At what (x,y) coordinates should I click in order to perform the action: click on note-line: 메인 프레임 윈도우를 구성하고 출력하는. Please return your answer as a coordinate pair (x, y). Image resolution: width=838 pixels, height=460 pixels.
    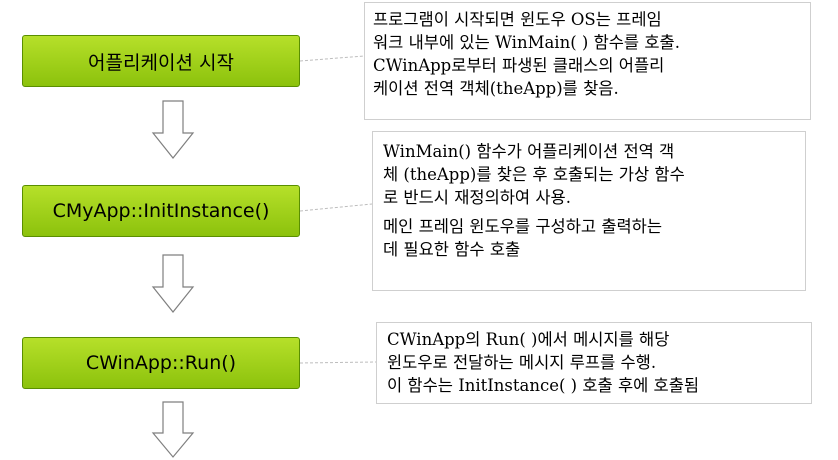
    Looking at the image, I should click on (523, 226).